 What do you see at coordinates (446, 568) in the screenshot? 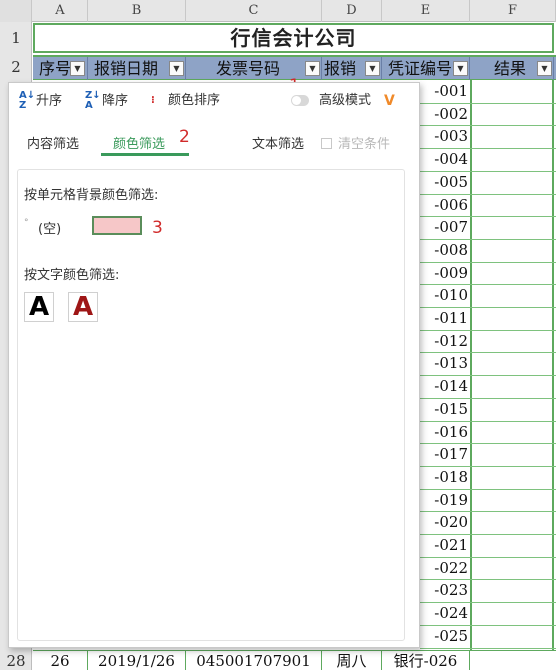
I see `voucher-cell: -022` at bounding box center [446, 568].